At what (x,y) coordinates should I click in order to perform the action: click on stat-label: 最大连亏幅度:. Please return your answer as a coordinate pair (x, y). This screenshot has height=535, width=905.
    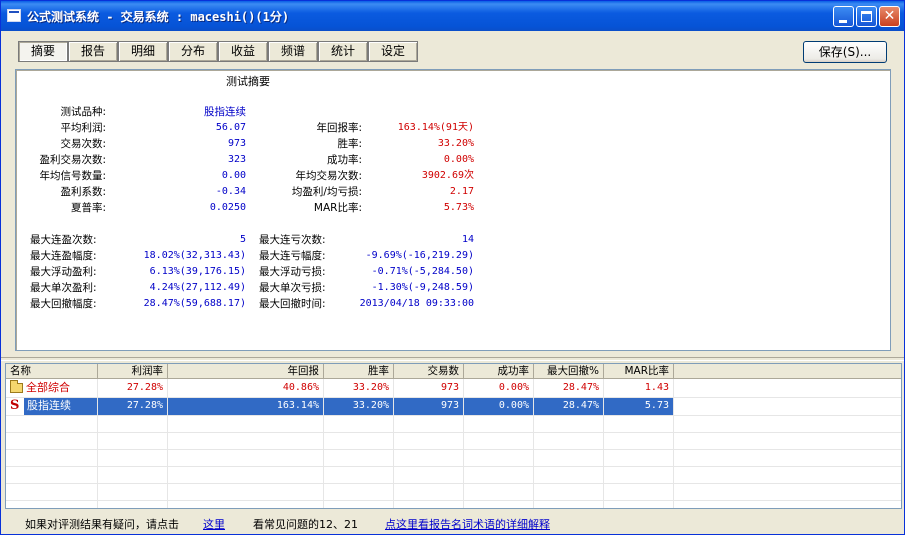
    Looking at the image, I should click on (292, 256).